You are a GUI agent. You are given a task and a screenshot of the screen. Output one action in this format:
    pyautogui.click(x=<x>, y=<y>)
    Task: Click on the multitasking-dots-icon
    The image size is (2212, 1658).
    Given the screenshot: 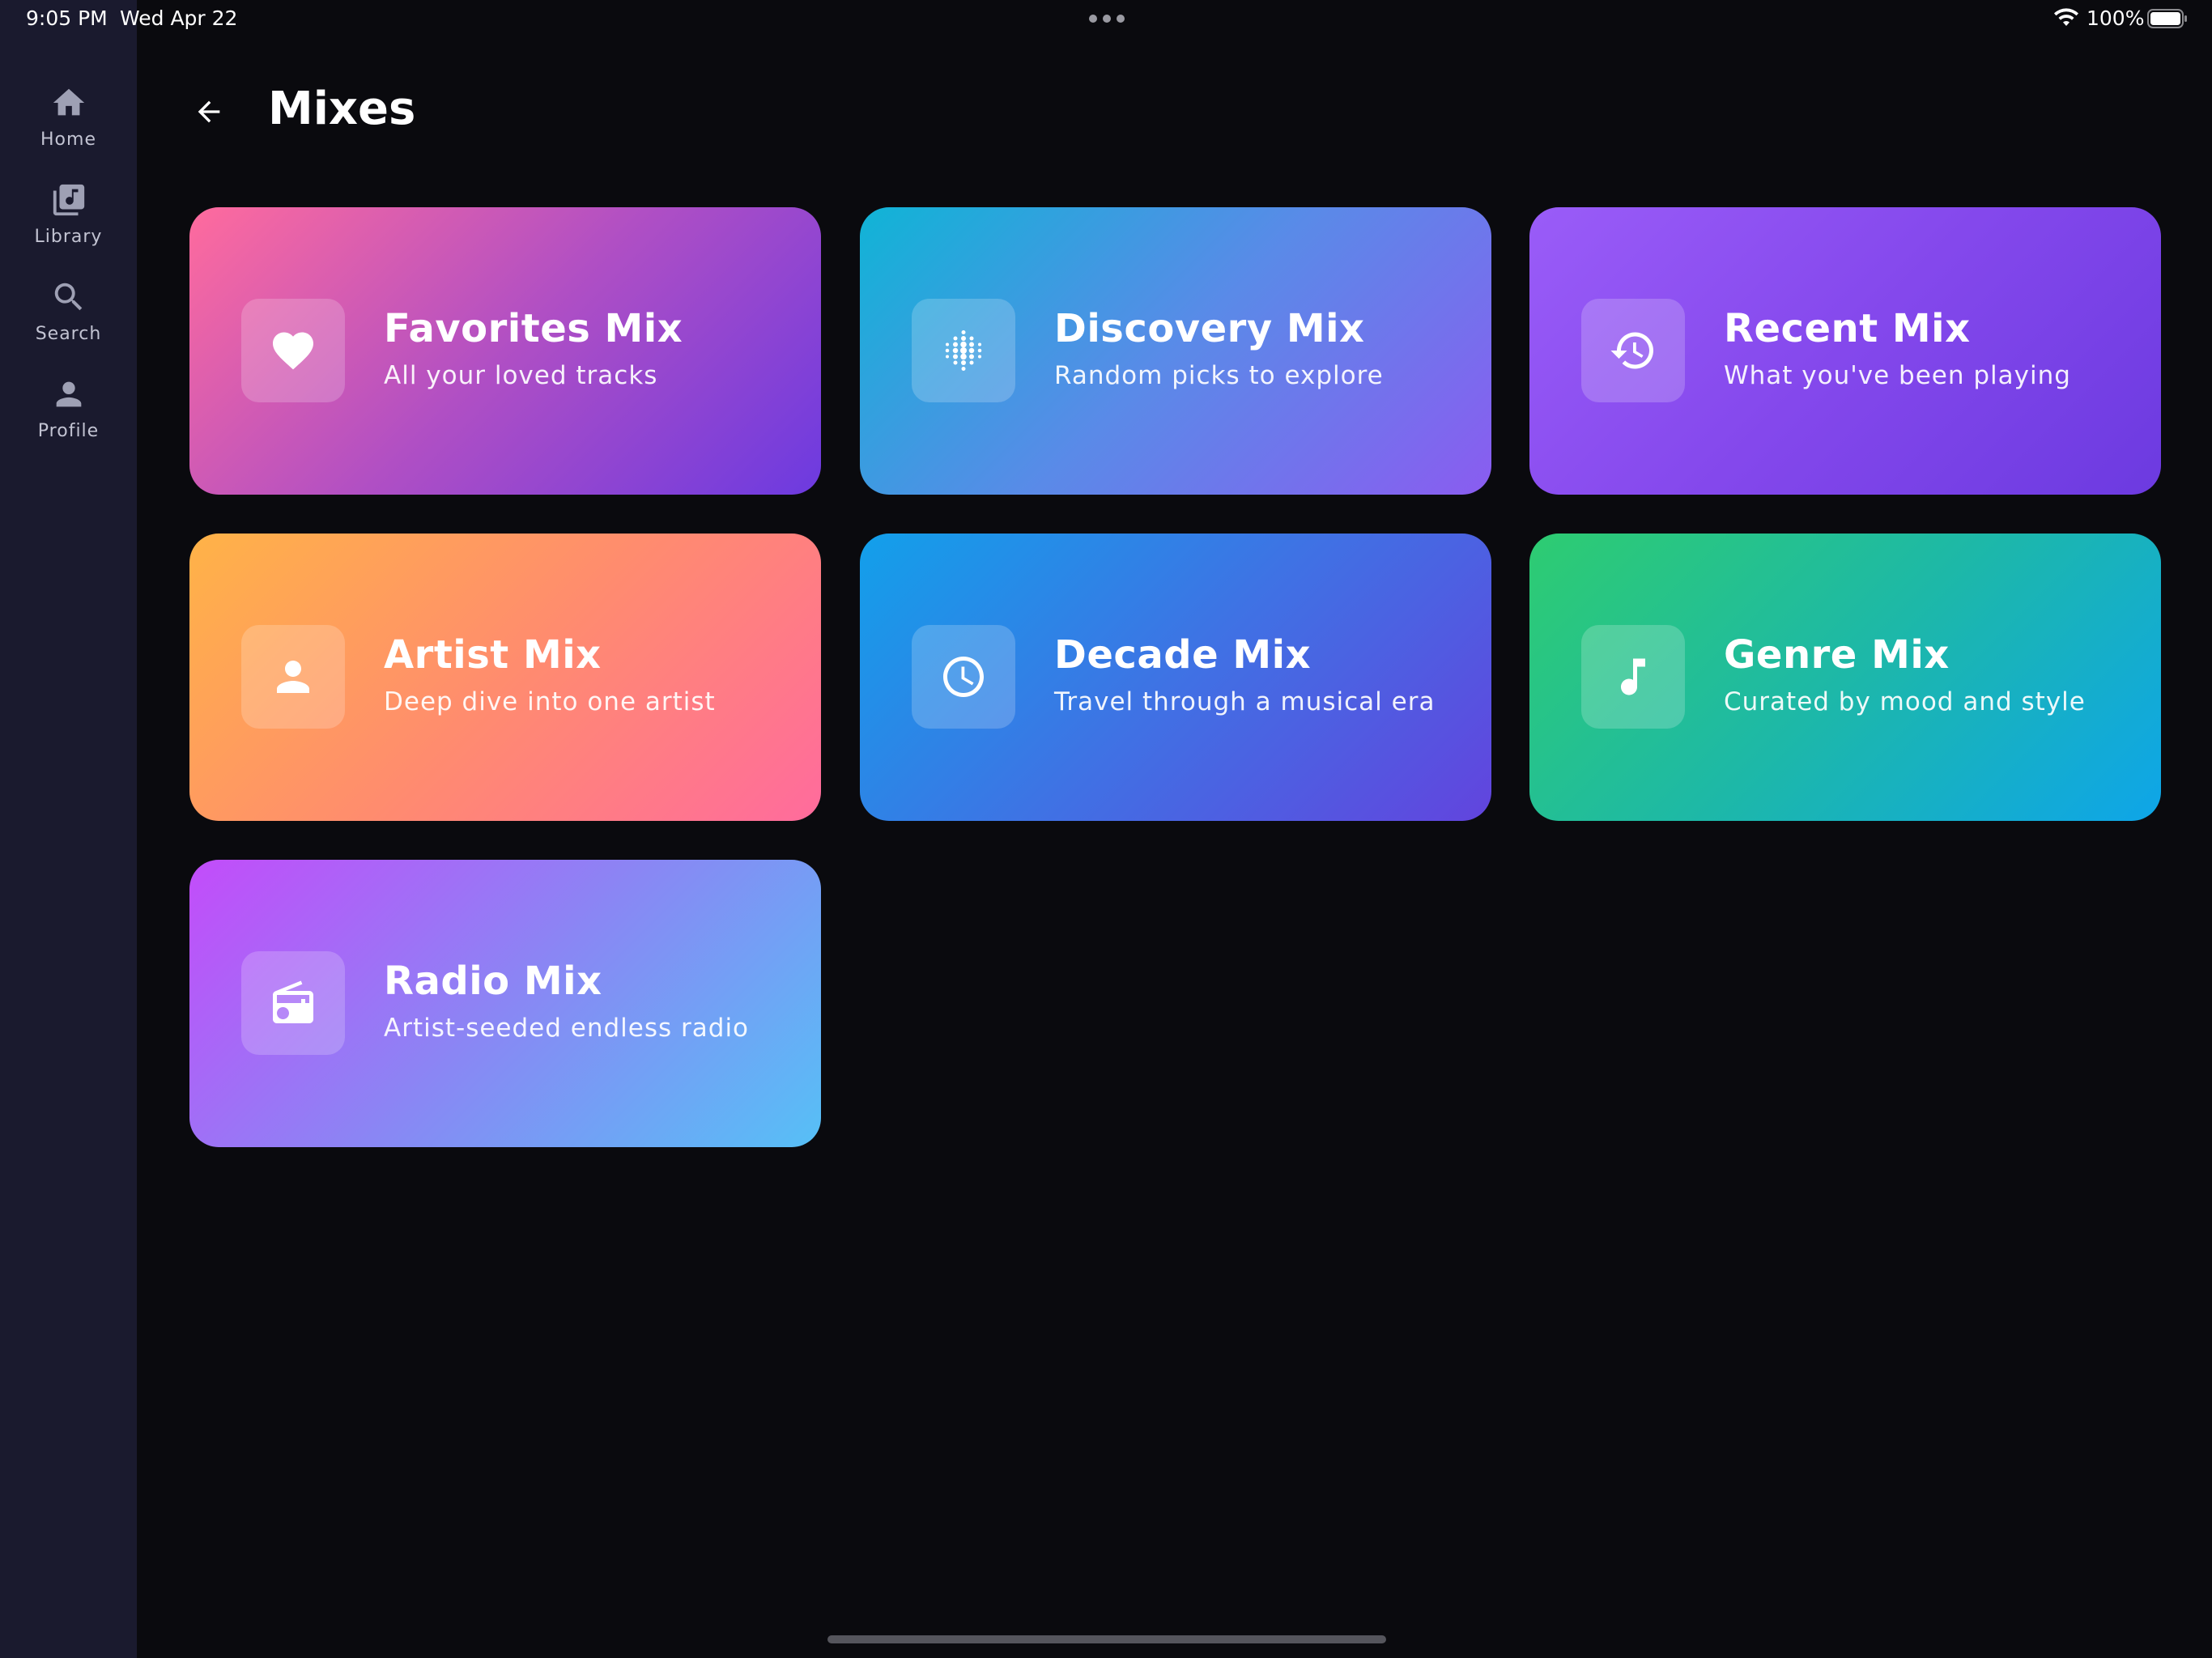 What is the action you would take?
    pyautogui.click(x=1107, y=19)
    